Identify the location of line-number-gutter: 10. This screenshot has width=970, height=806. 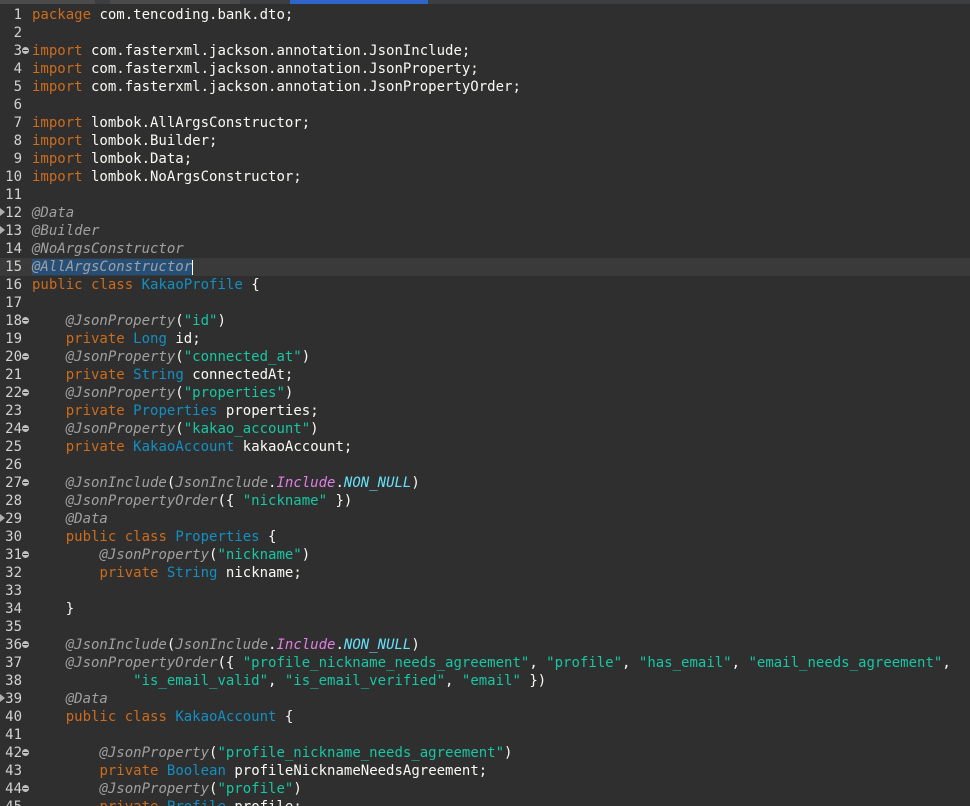
(15, 177).